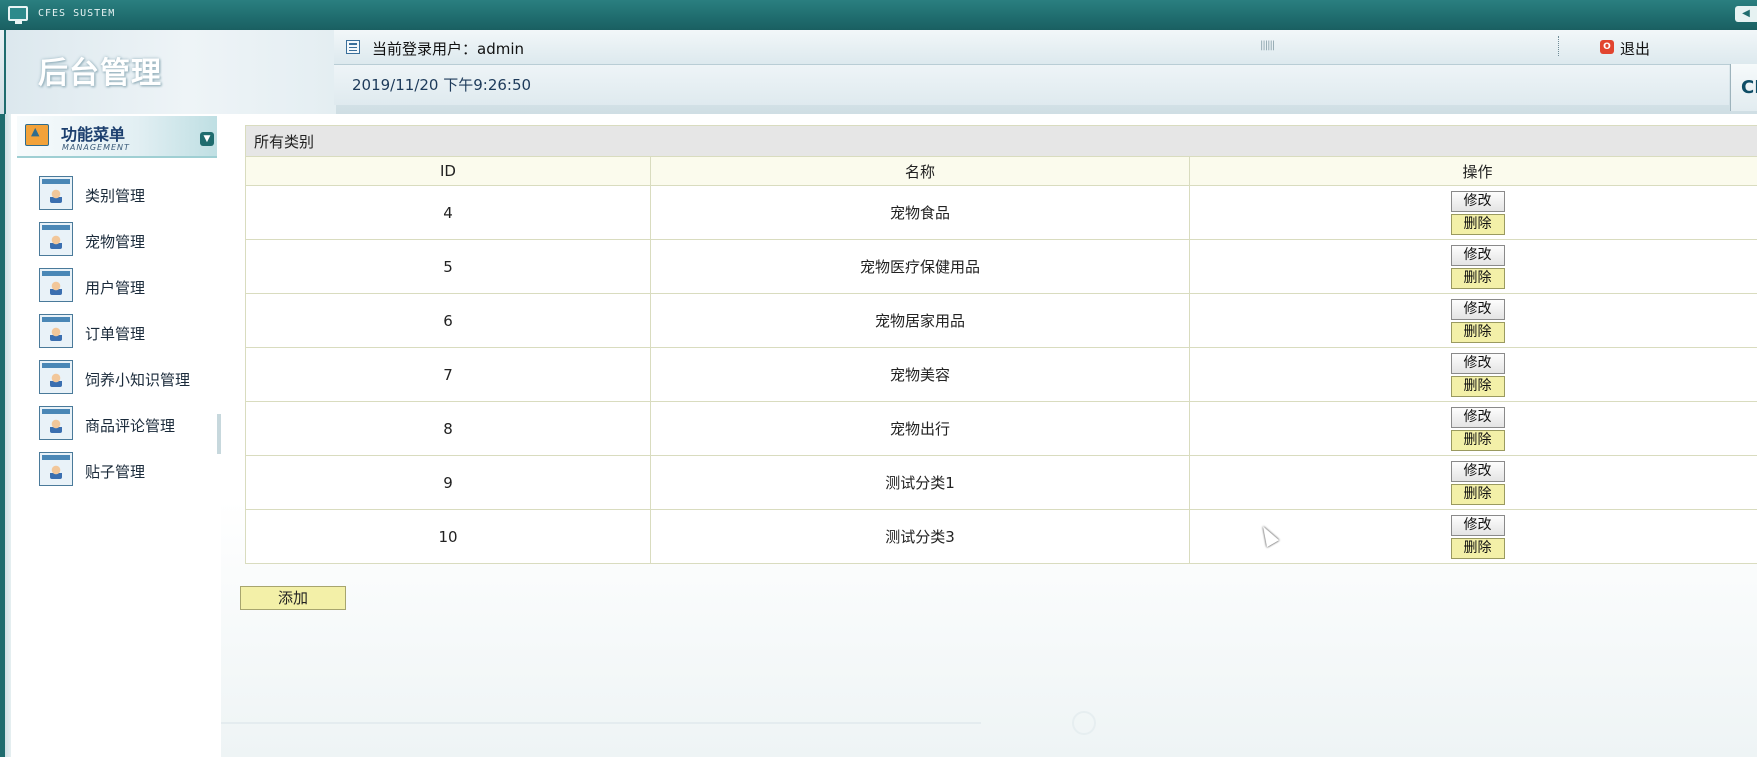  What do you see at coordinates (442, 85) in the screenshot?
I see `datetime-display: 2019/11/20 下午9:26:50` at bounding box center [442, 85].